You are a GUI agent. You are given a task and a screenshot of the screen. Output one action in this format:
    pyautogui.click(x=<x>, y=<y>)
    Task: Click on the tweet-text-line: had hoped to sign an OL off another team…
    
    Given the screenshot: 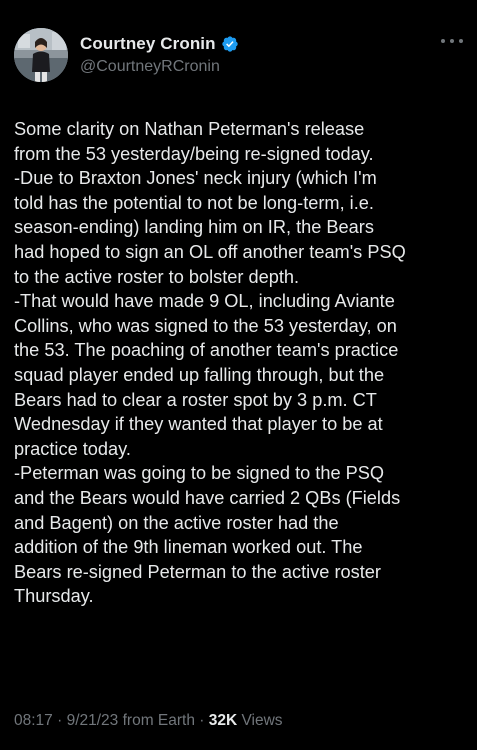 What is the action you would take?
    pyautogui.click(x=210, y=251)
    